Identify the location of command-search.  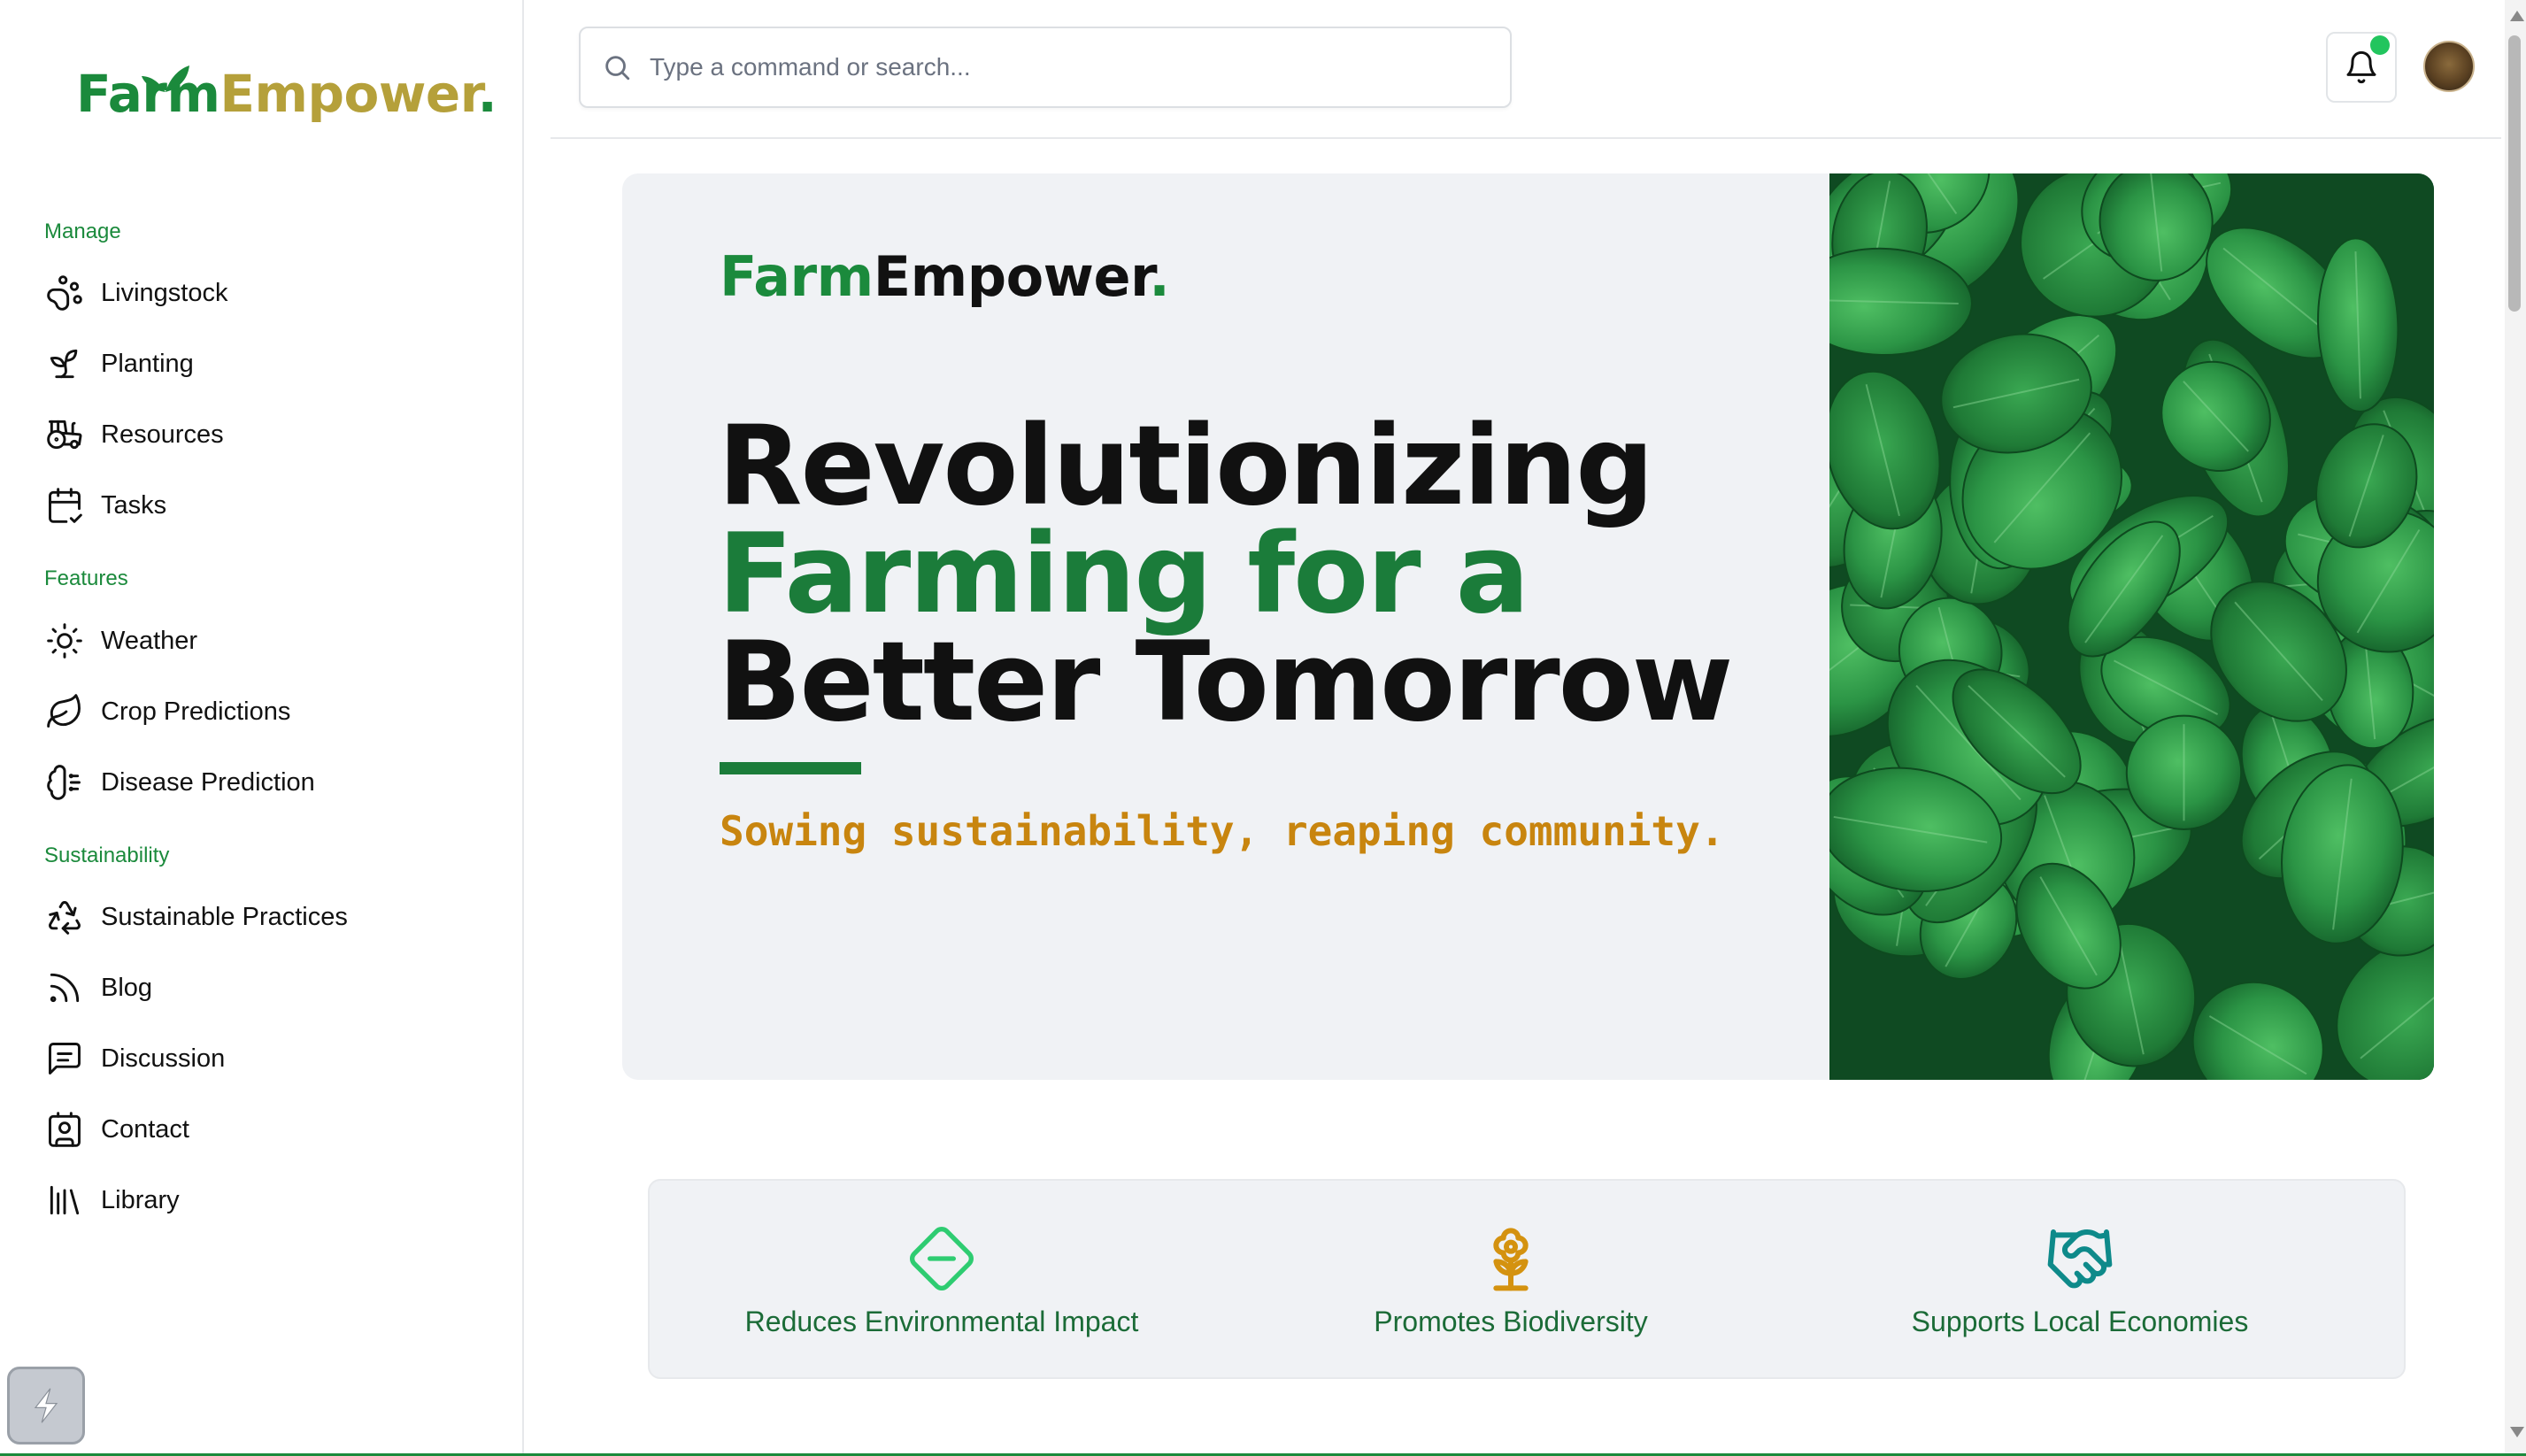
(1045, 67).